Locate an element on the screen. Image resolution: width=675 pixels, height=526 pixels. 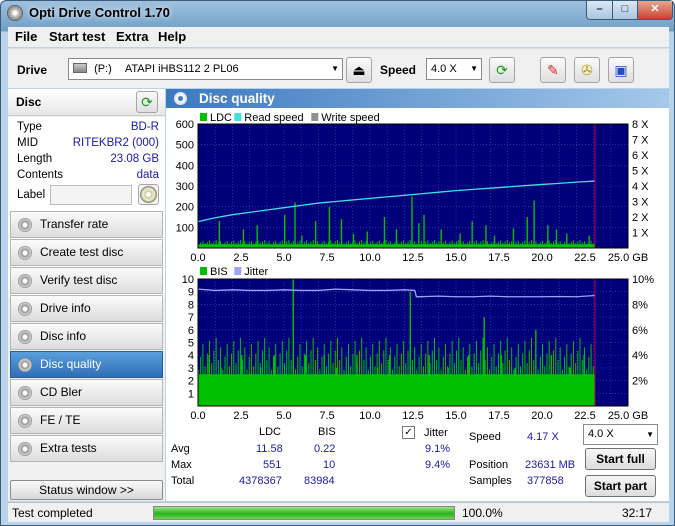
disc-length-value: 23.08 GB is located at coordinates (134, 159).